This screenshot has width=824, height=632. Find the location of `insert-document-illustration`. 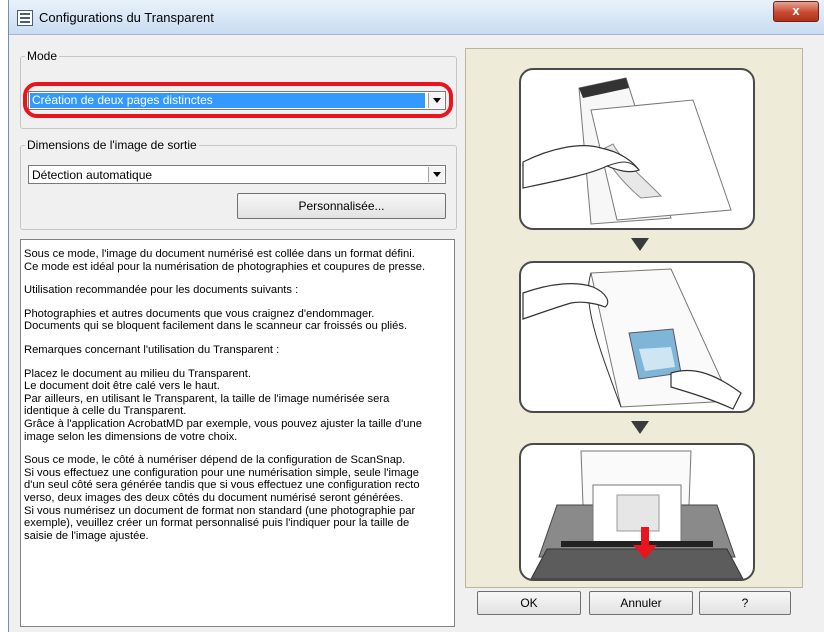

insert-document-illustration is located at coordinates (627, 151).